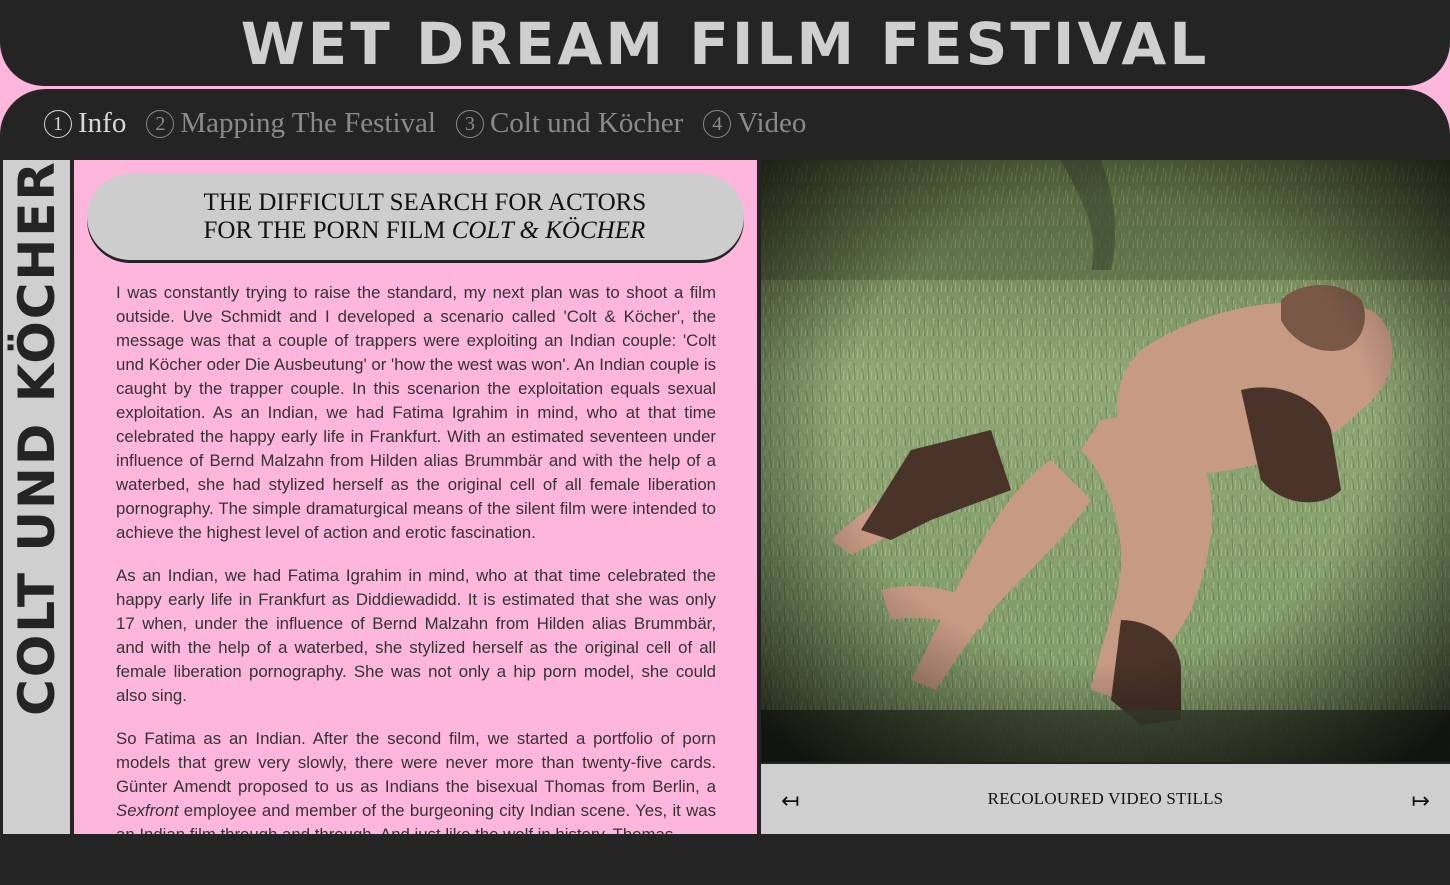 This screenshot has width=1450, height=885. I want to click on site-title: WET DREAM FILM FESTIVAL, so click(725, 44).